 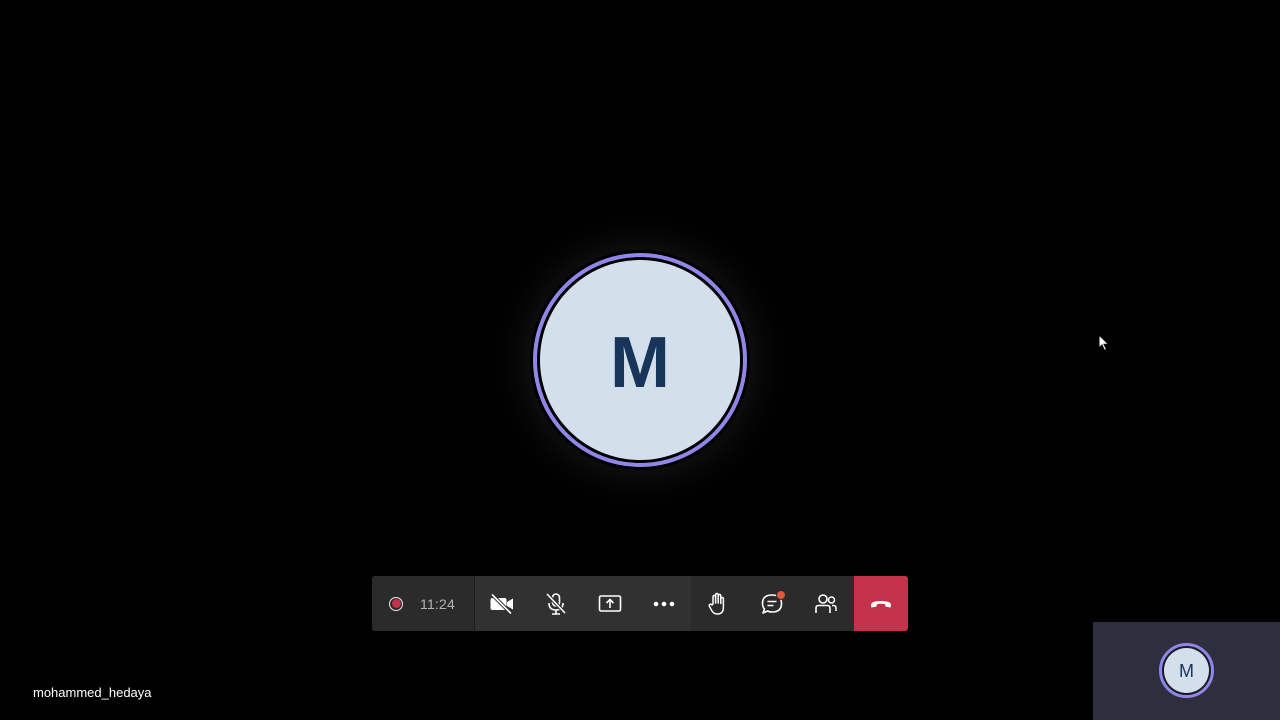 I want to click on social-controls, so click(x=772, y=603).